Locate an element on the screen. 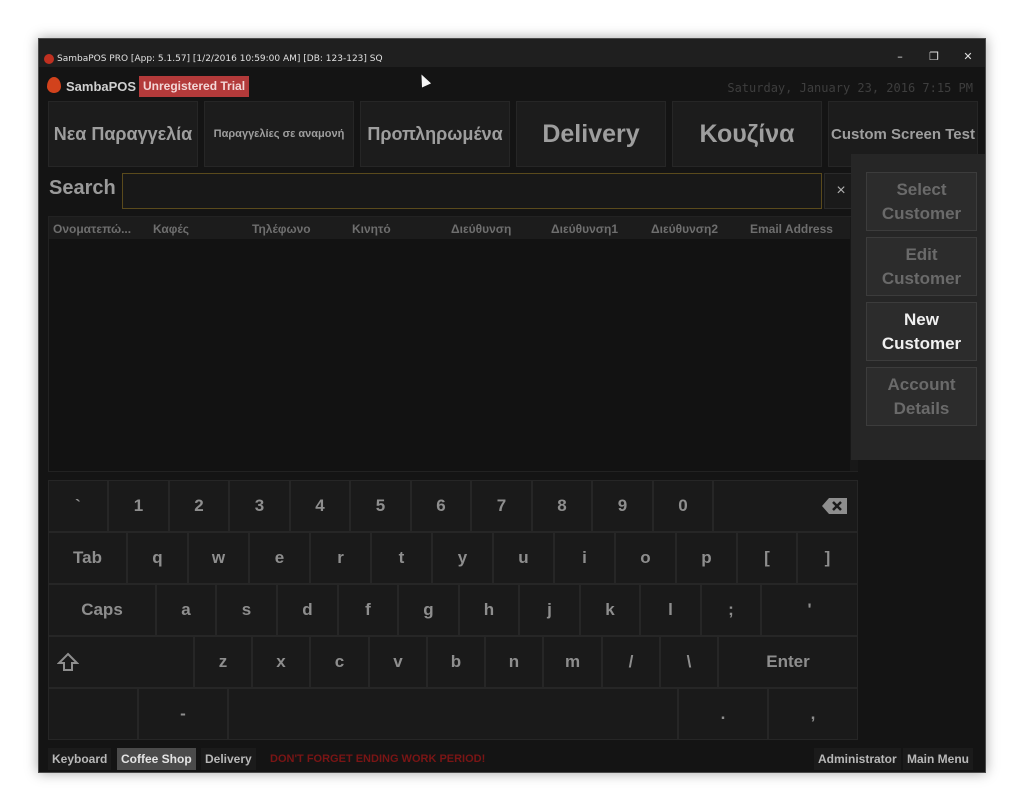  key-0: 0 is located at coordinates (683, 506).